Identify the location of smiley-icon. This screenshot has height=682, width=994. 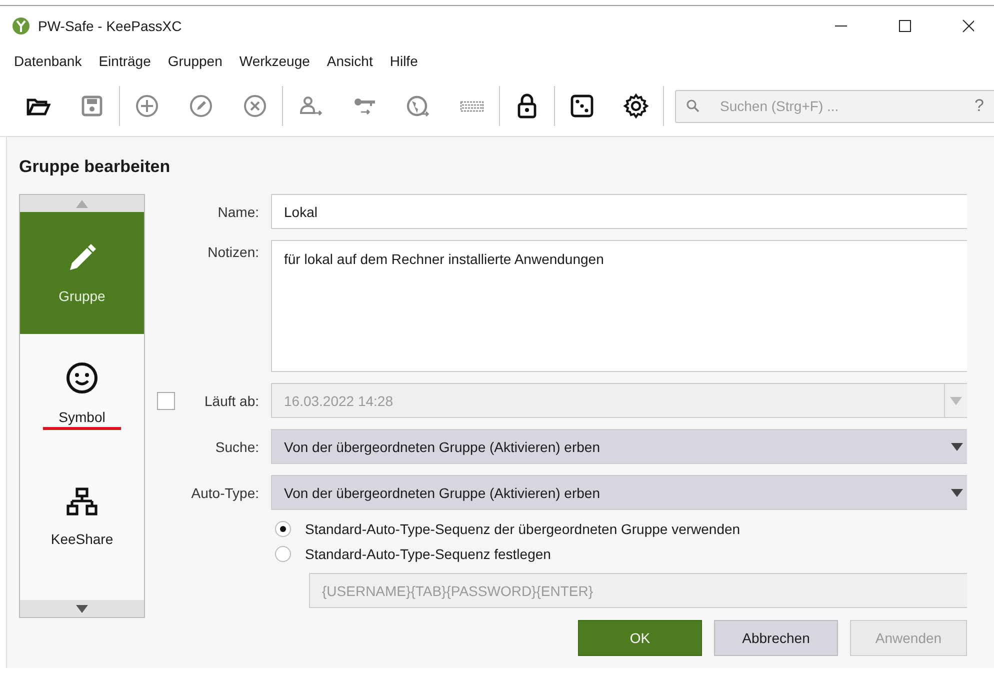
(82, 377).